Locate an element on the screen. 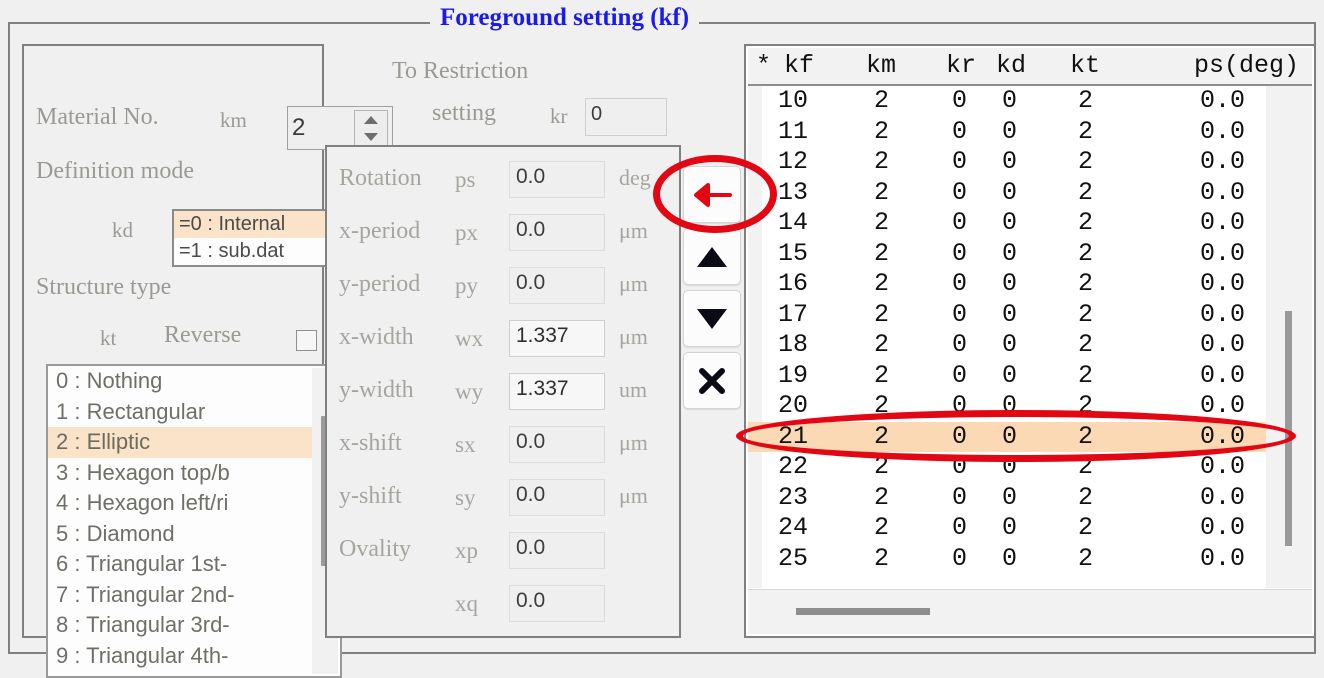  table-horizontal-scrollbar is located at coordinates (1030, 611).